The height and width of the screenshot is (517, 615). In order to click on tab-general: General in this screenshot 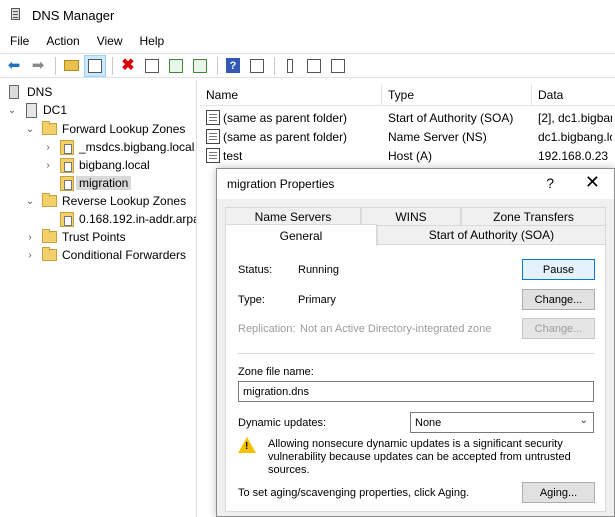, I will do `click(301, 235)`.